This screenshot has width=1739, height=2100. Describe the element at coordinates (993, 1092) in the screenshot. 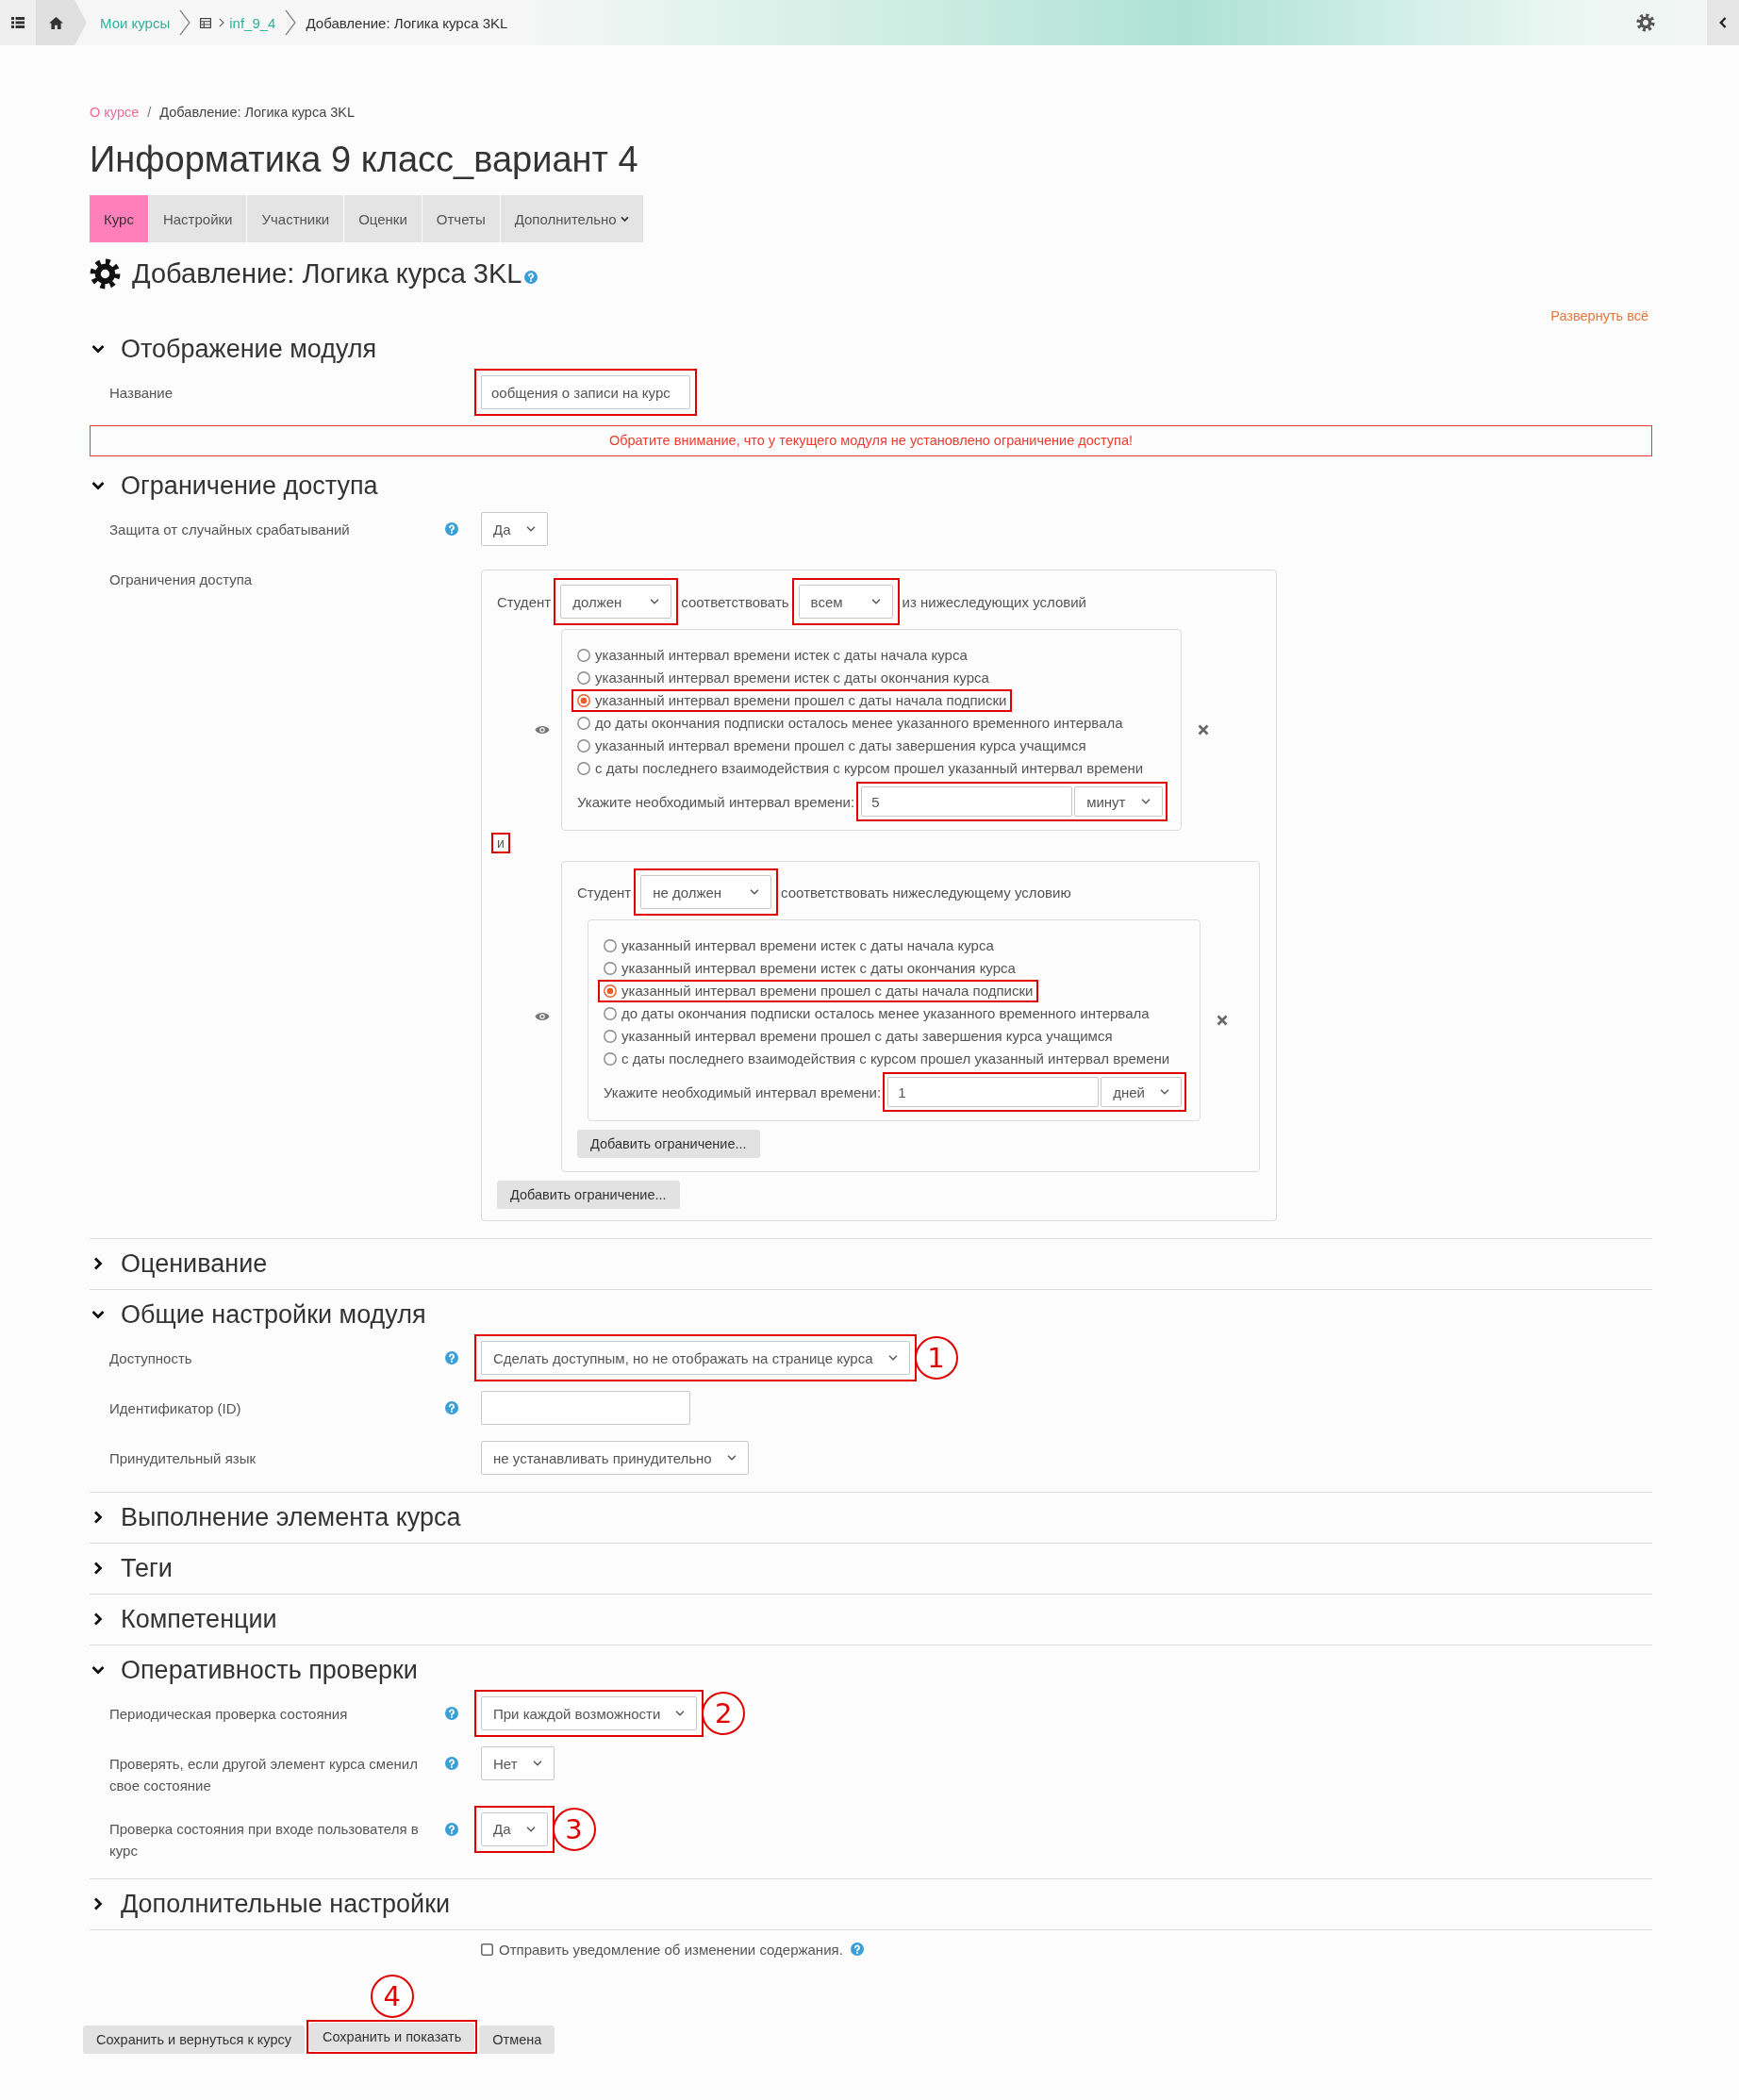

I see `text-field: 1` at that location.